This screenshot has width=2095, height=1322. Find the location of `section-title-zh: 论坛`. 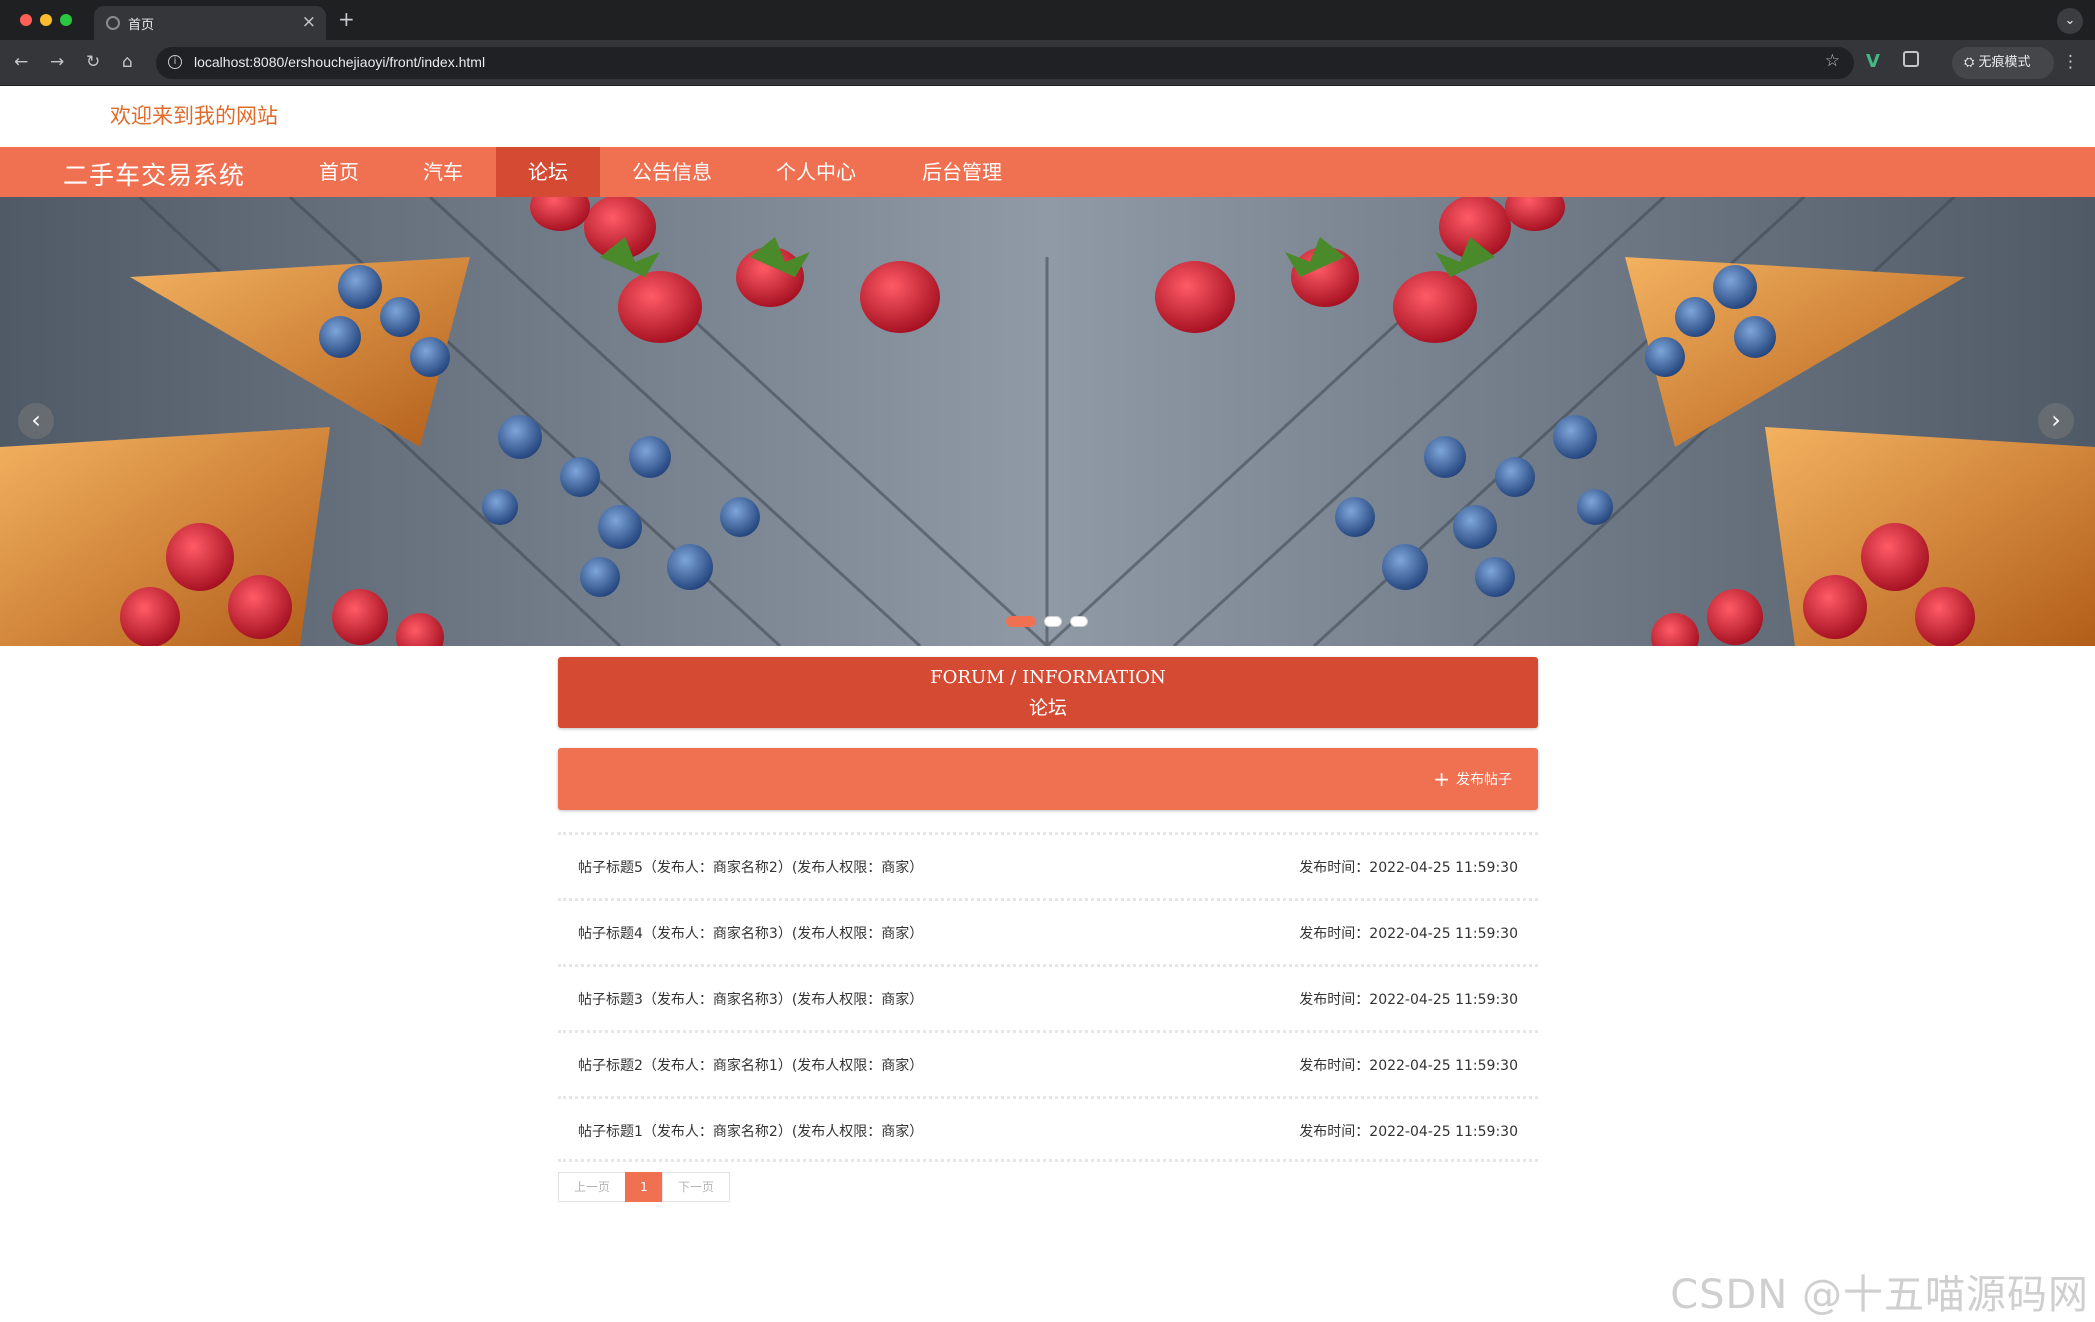

section-title-zh: 论坛 is located at coordinates (1047, 708).